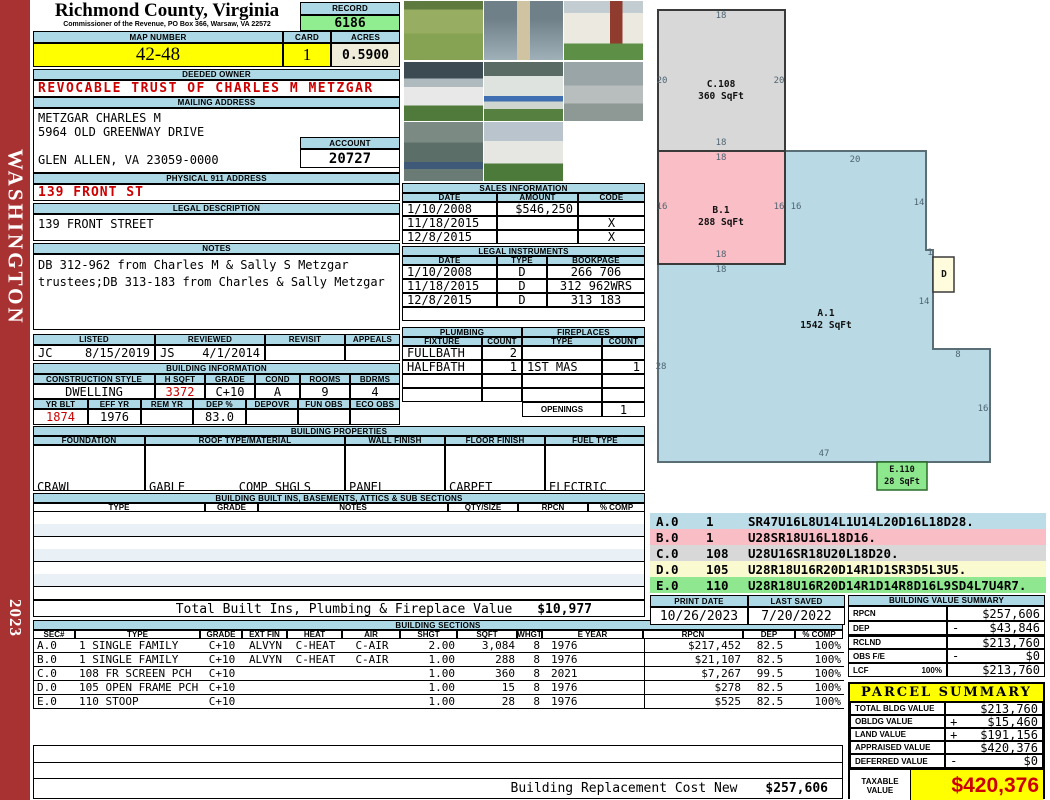 This screenshot has height=800, width=1050. I want to click on remyr-value, so click(167, 417).